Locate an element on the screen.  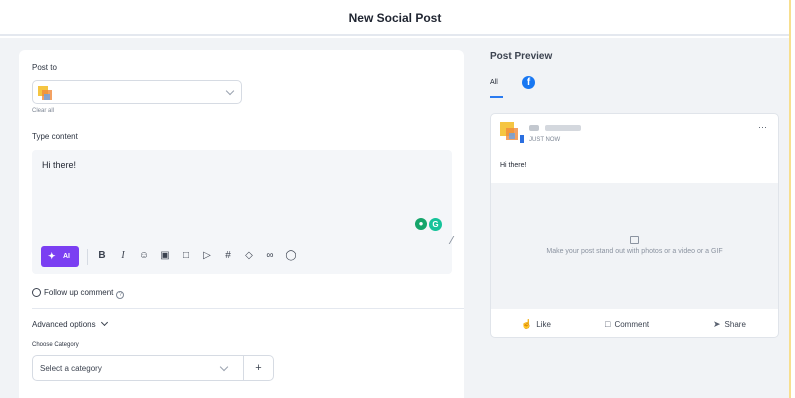
video-icon: ▷ is located at coordinates (207, 256).